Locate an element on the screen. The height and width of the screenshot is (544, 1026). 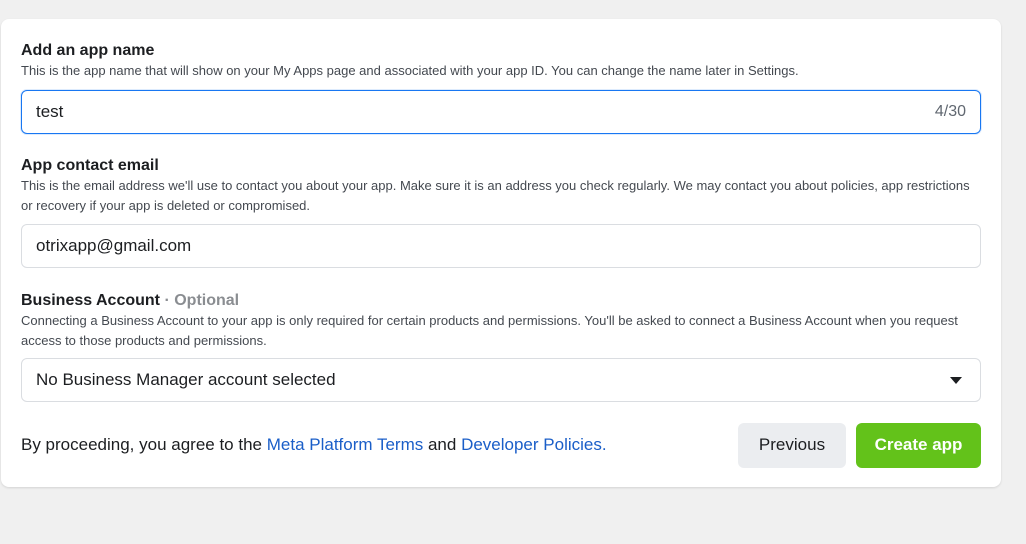
business-account-label: Business Account is located at coordinates (90, 300).